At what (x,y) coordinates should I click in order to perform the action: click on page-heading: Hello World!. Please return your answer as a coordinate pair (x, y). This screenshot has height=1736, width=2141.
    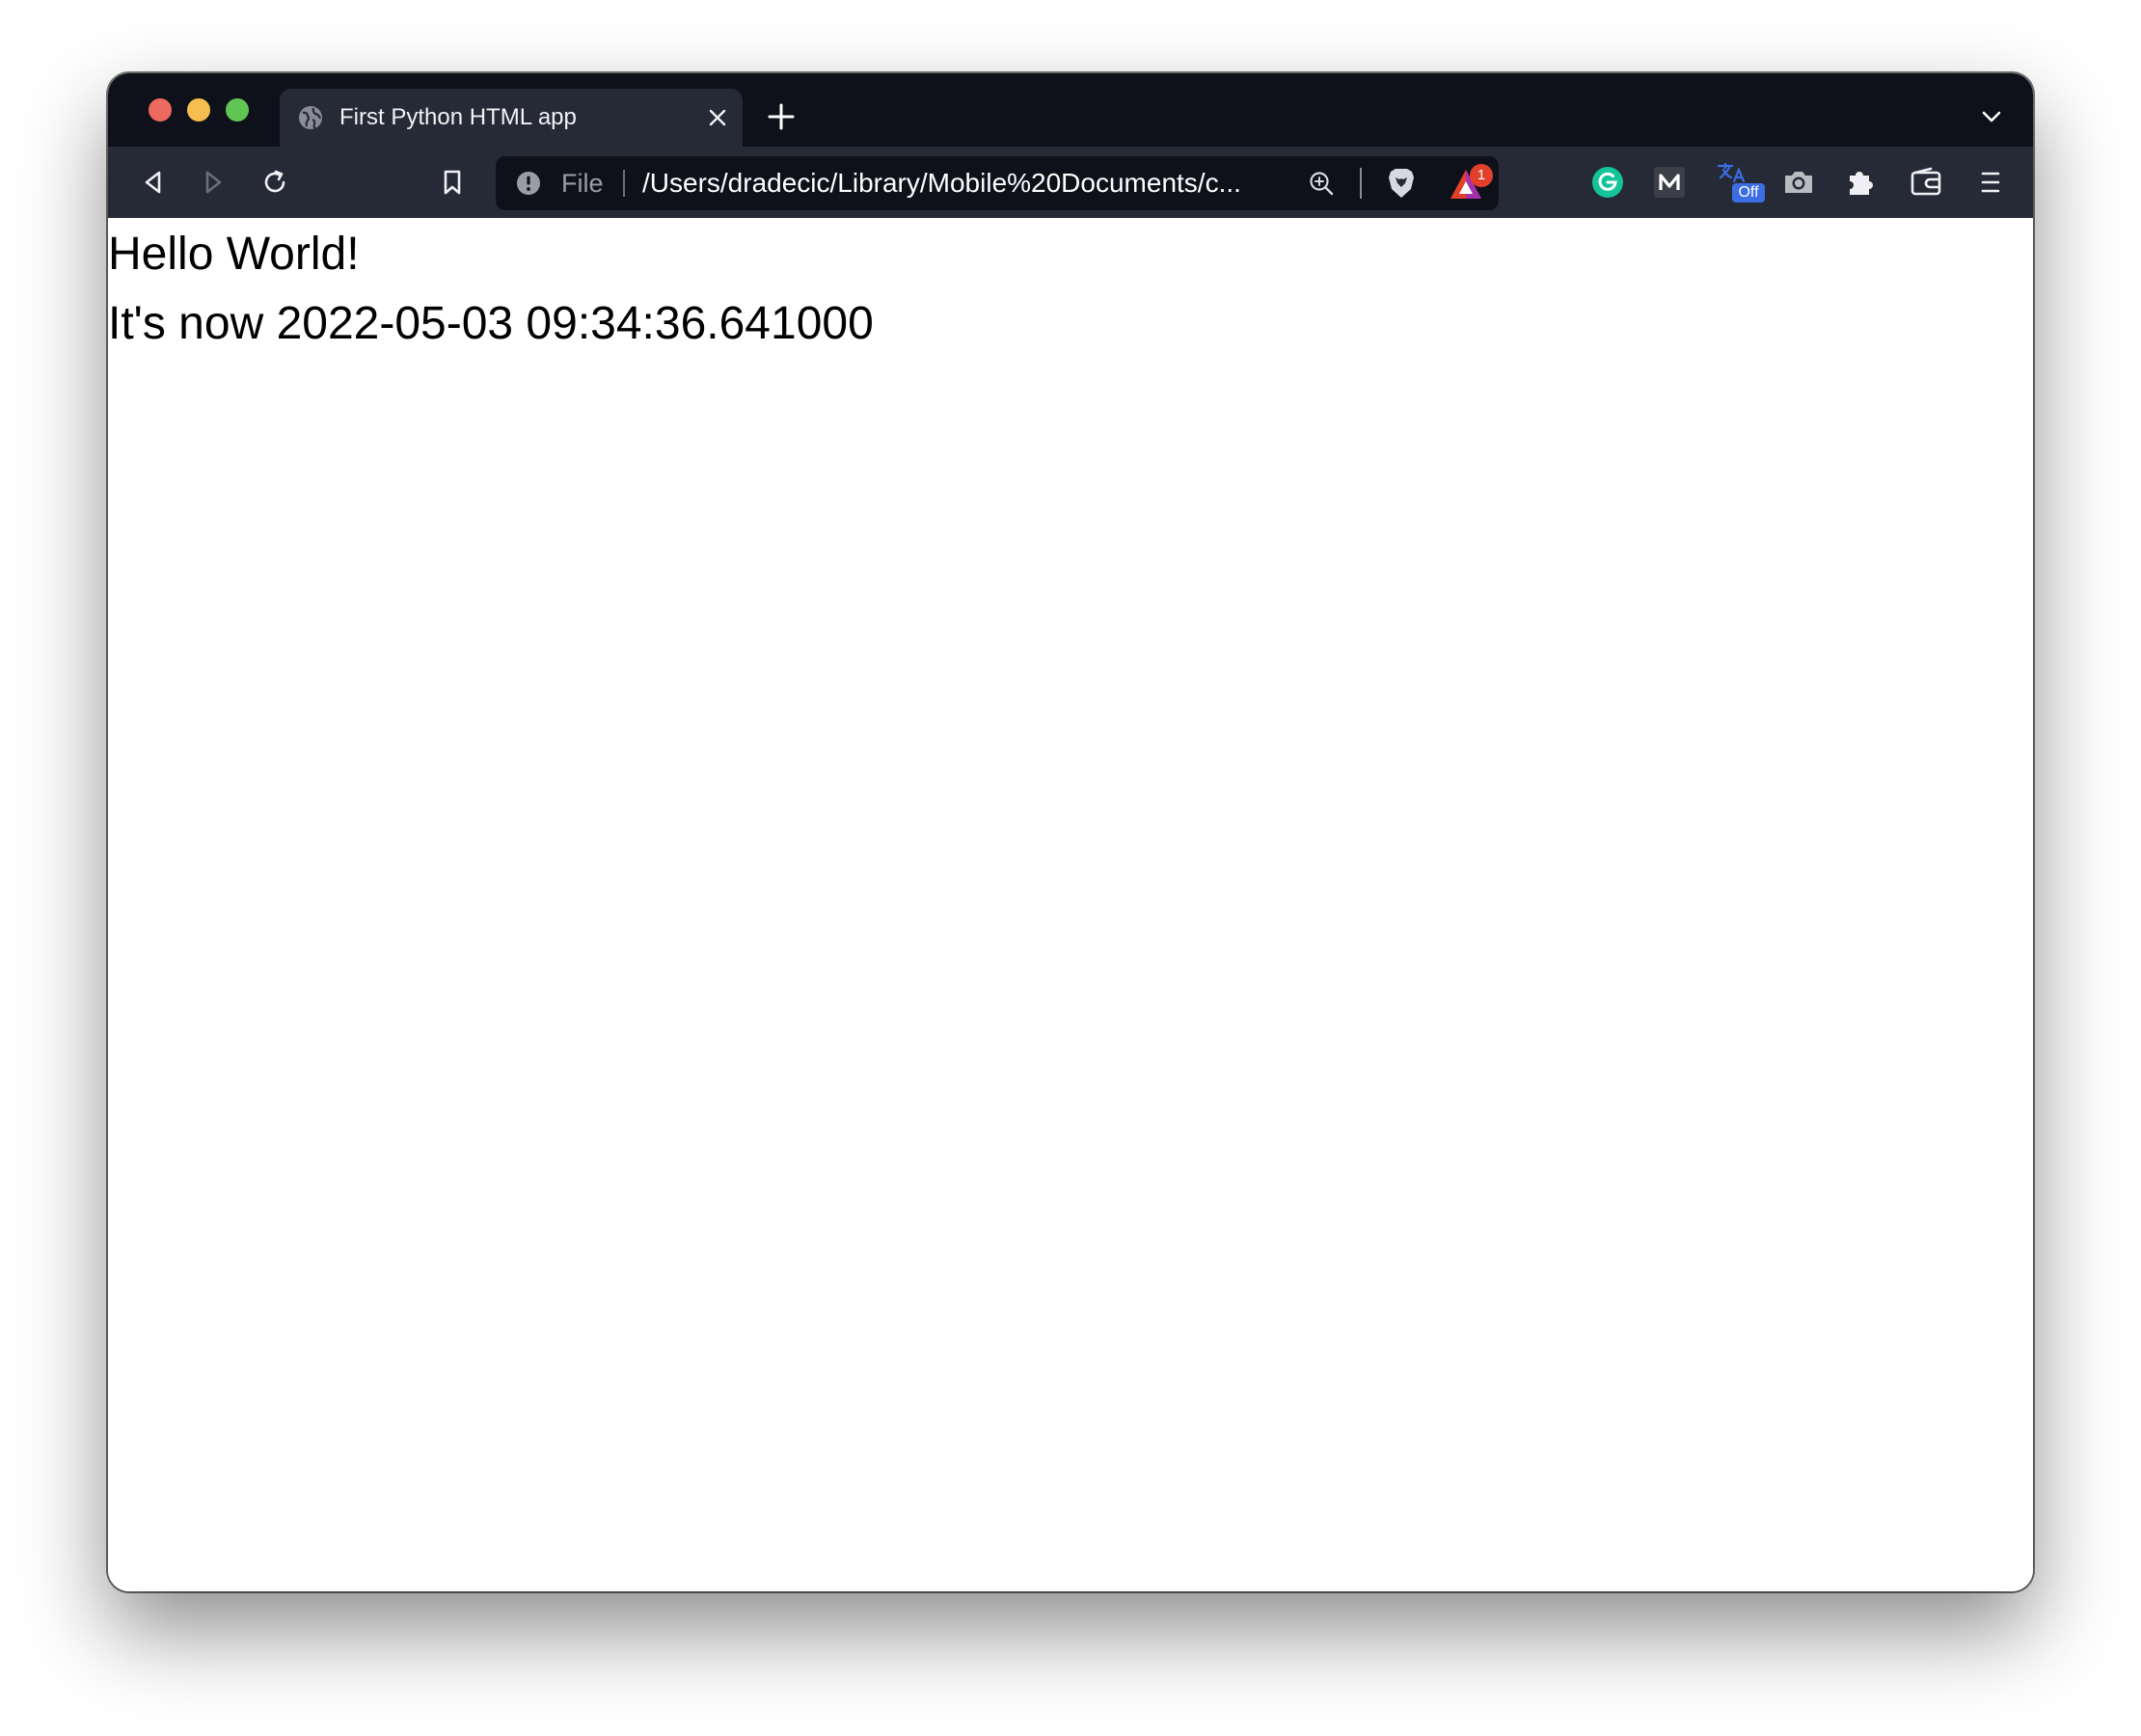
    Looking at the image, I should click on (234, 255).